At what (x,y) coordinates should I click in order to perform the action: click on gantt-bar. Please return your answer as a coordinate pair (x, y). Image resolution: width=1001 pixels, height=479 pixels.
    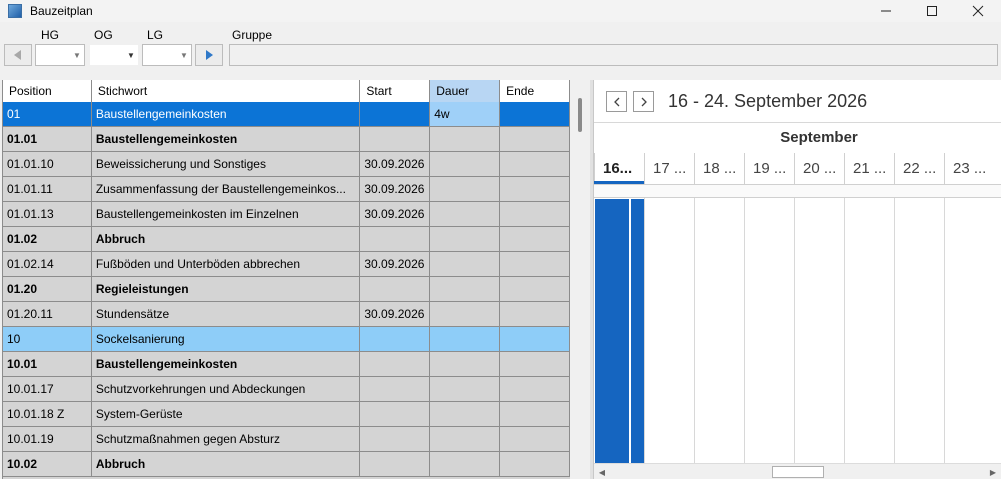
    Looking at the image, I should click on (619, 331).